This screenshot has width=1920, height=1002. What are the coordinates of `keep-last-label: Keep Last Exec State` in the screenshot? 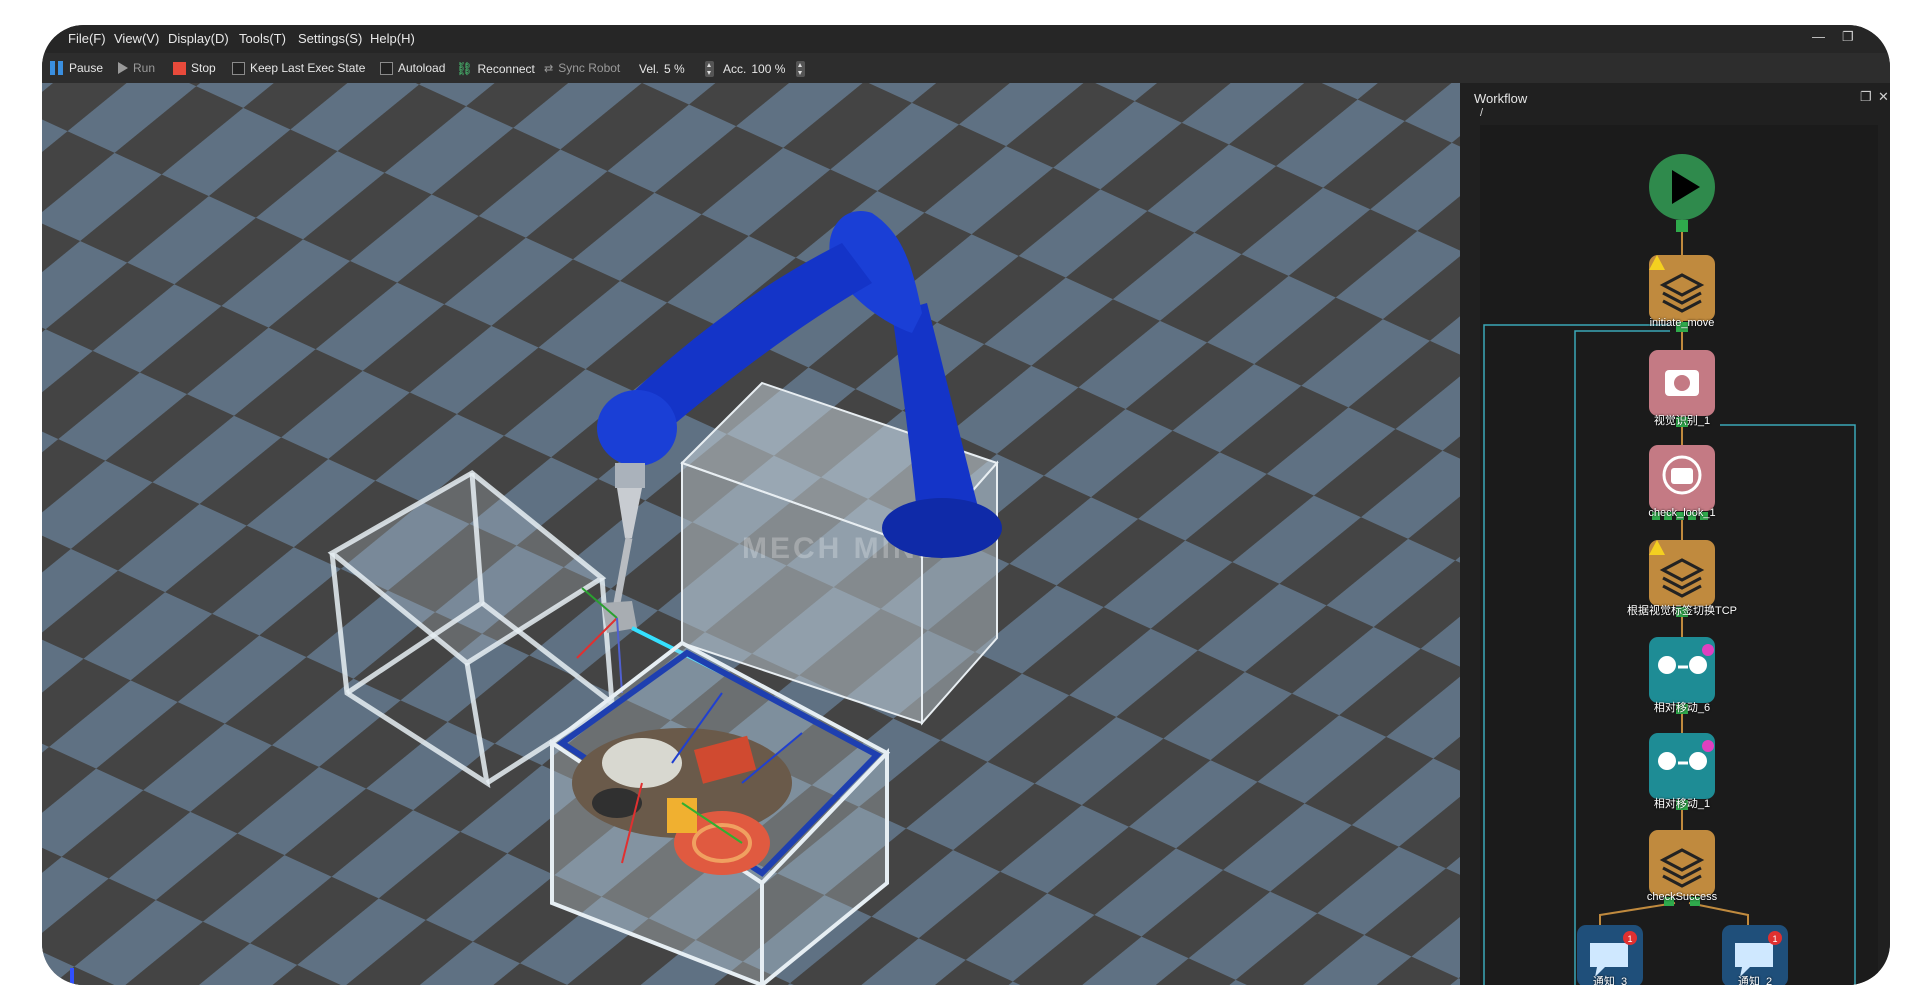 It's located at (308, 68).